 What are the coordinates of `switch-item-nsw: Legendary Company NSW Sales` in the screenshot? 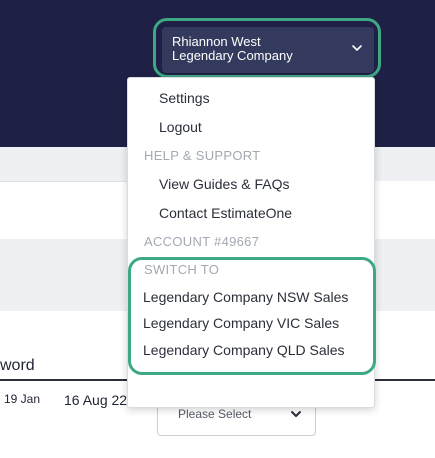 It's located at (245, 297).